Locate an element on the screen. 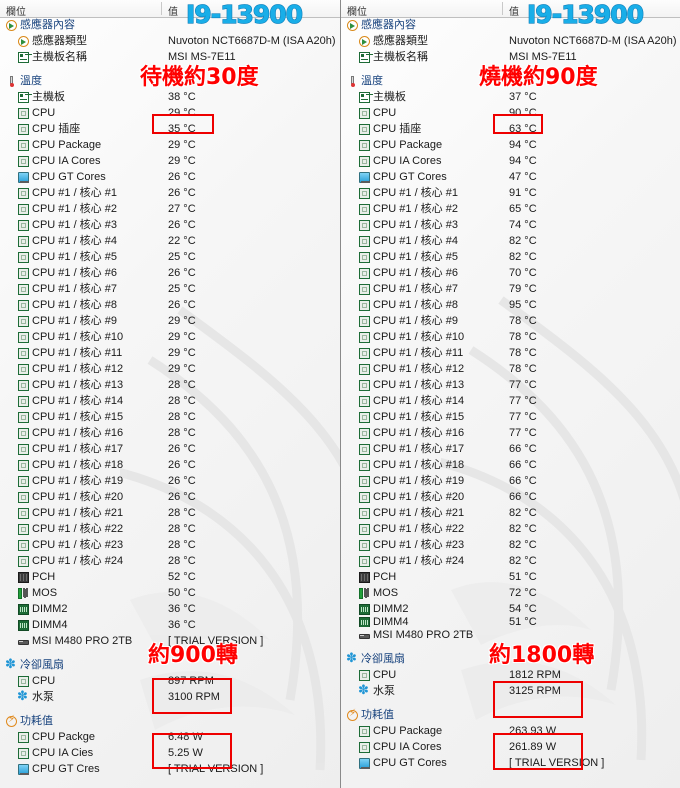 The width and height of the screenshot is (680, 788). sensor-row: CPU #1 / 核心 #14 77 °C is located at coordinates (510, 401).